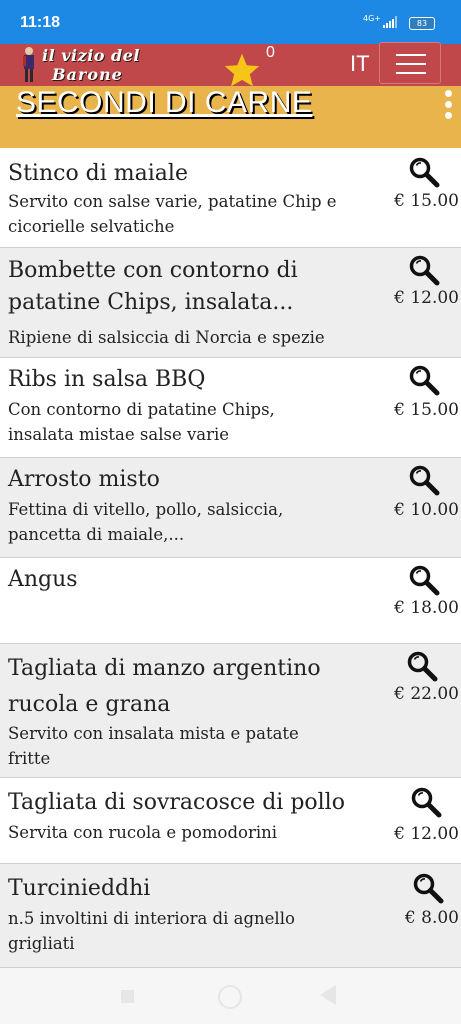 The width and height of the screenshot is (461, 1024). Describe the element at coordinates (328, 995) in the screenshot. I see `back-button` at that location.